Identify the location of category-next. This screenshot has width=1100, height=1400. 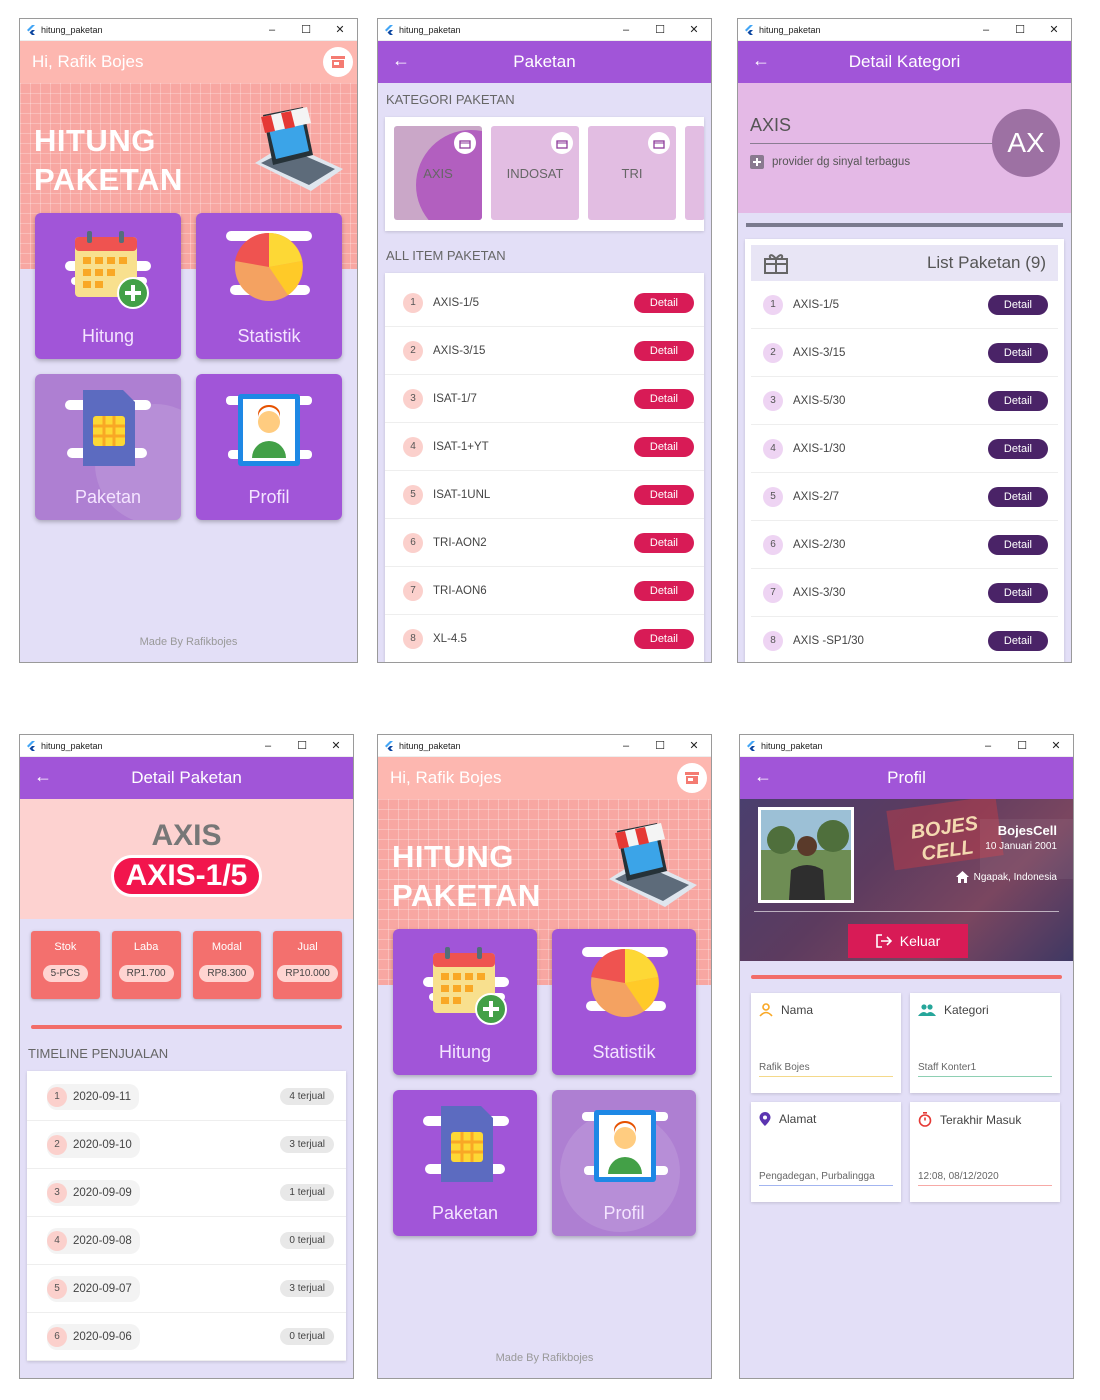
(694, 173).